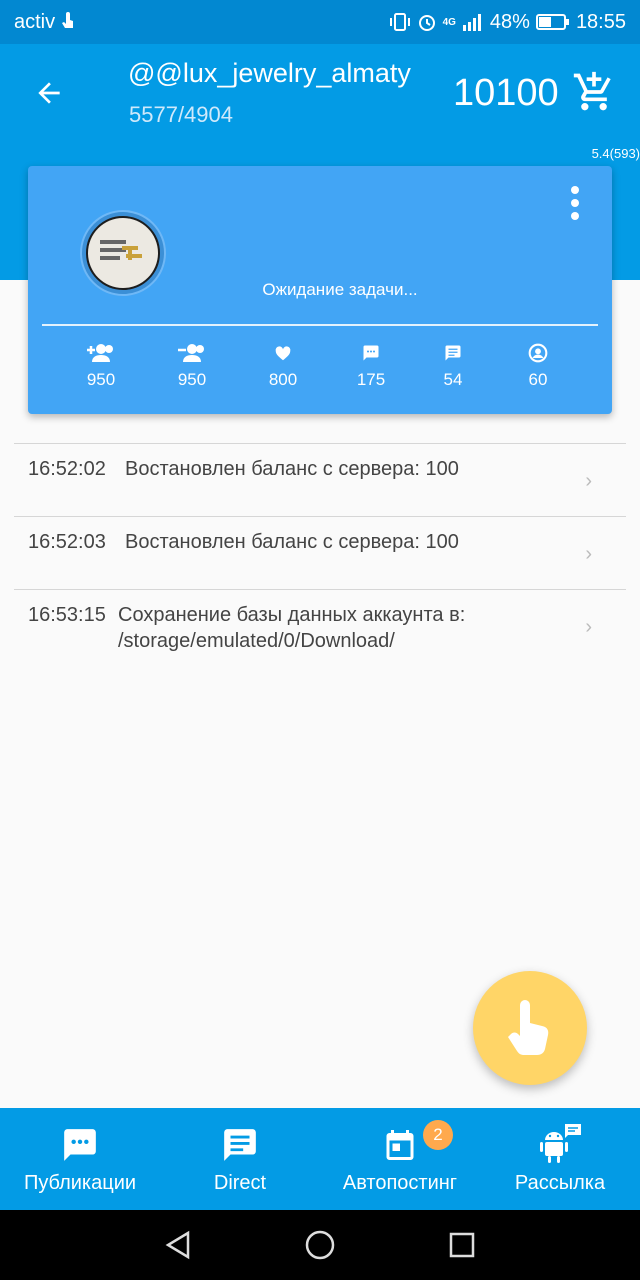 This screenshot has height=1280, width=640. I want to click on start-task-fab, so click(530, 1028).